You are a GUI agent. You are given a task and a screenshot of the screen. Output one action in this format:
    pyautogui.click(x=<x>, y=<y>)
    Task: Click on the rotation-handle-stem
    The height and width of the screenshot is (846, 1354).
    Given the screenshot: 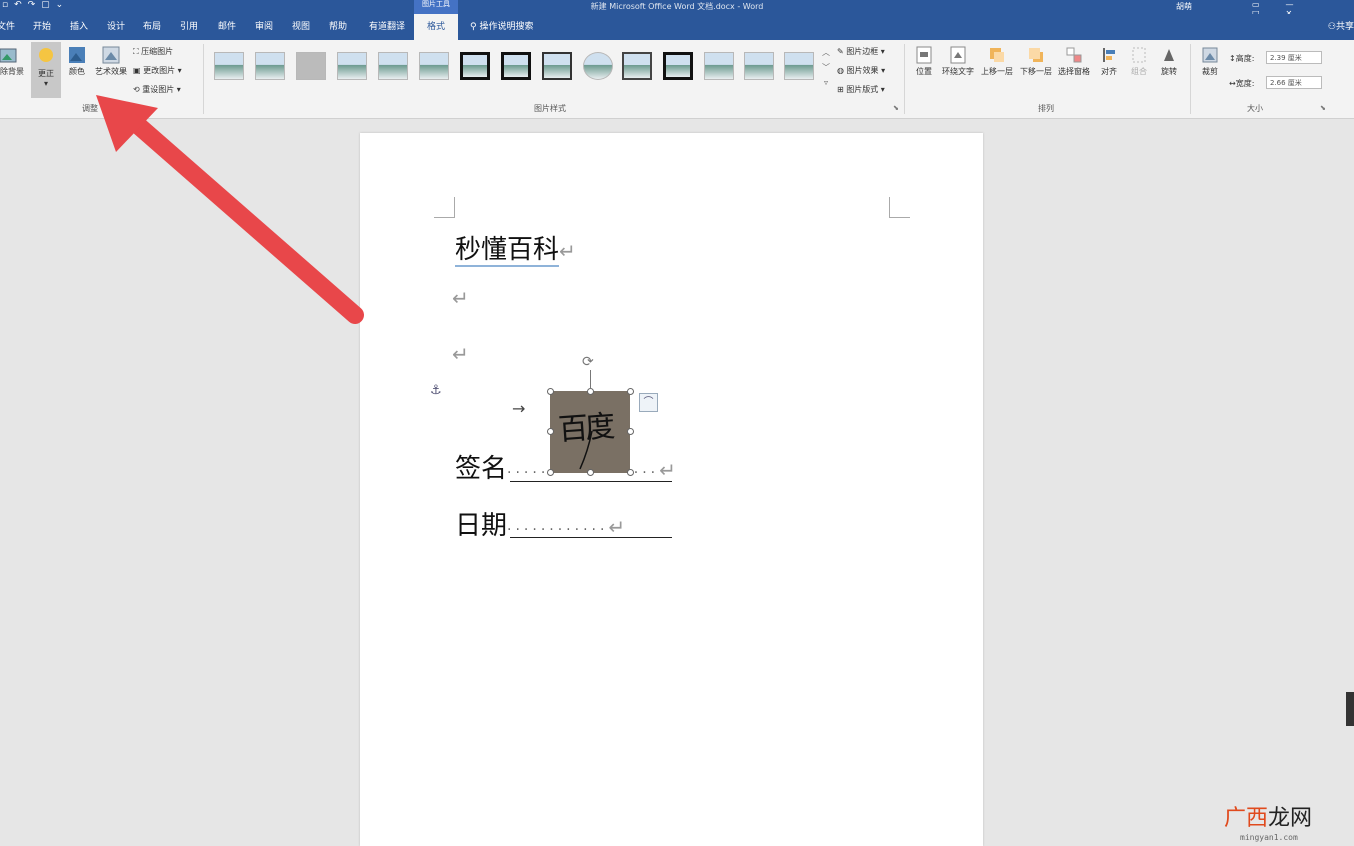 What is the action you would take?
    pyautogui.click(x=590, y=379)
    